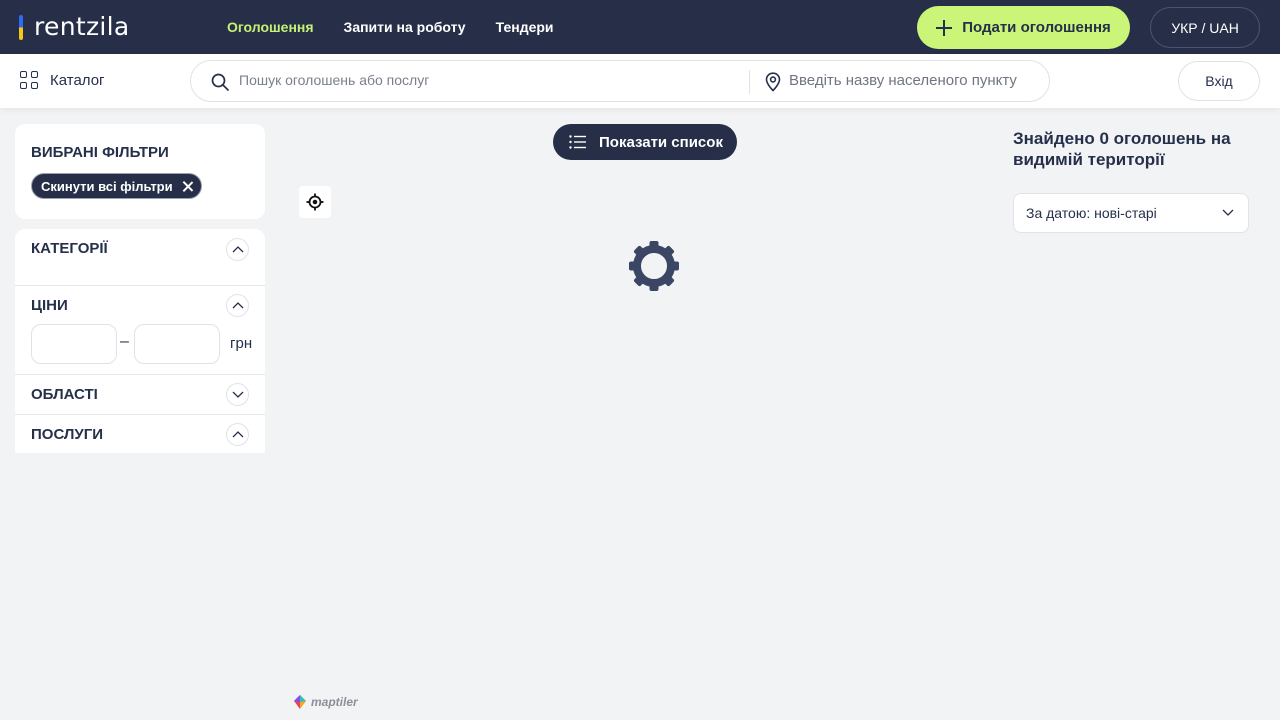 The width and height of the screenshot is (1280, 720). Describe the element at coordinates (1036, 27) in the screenshot. I see `post-listing-label: Подати оголошення` at that location.